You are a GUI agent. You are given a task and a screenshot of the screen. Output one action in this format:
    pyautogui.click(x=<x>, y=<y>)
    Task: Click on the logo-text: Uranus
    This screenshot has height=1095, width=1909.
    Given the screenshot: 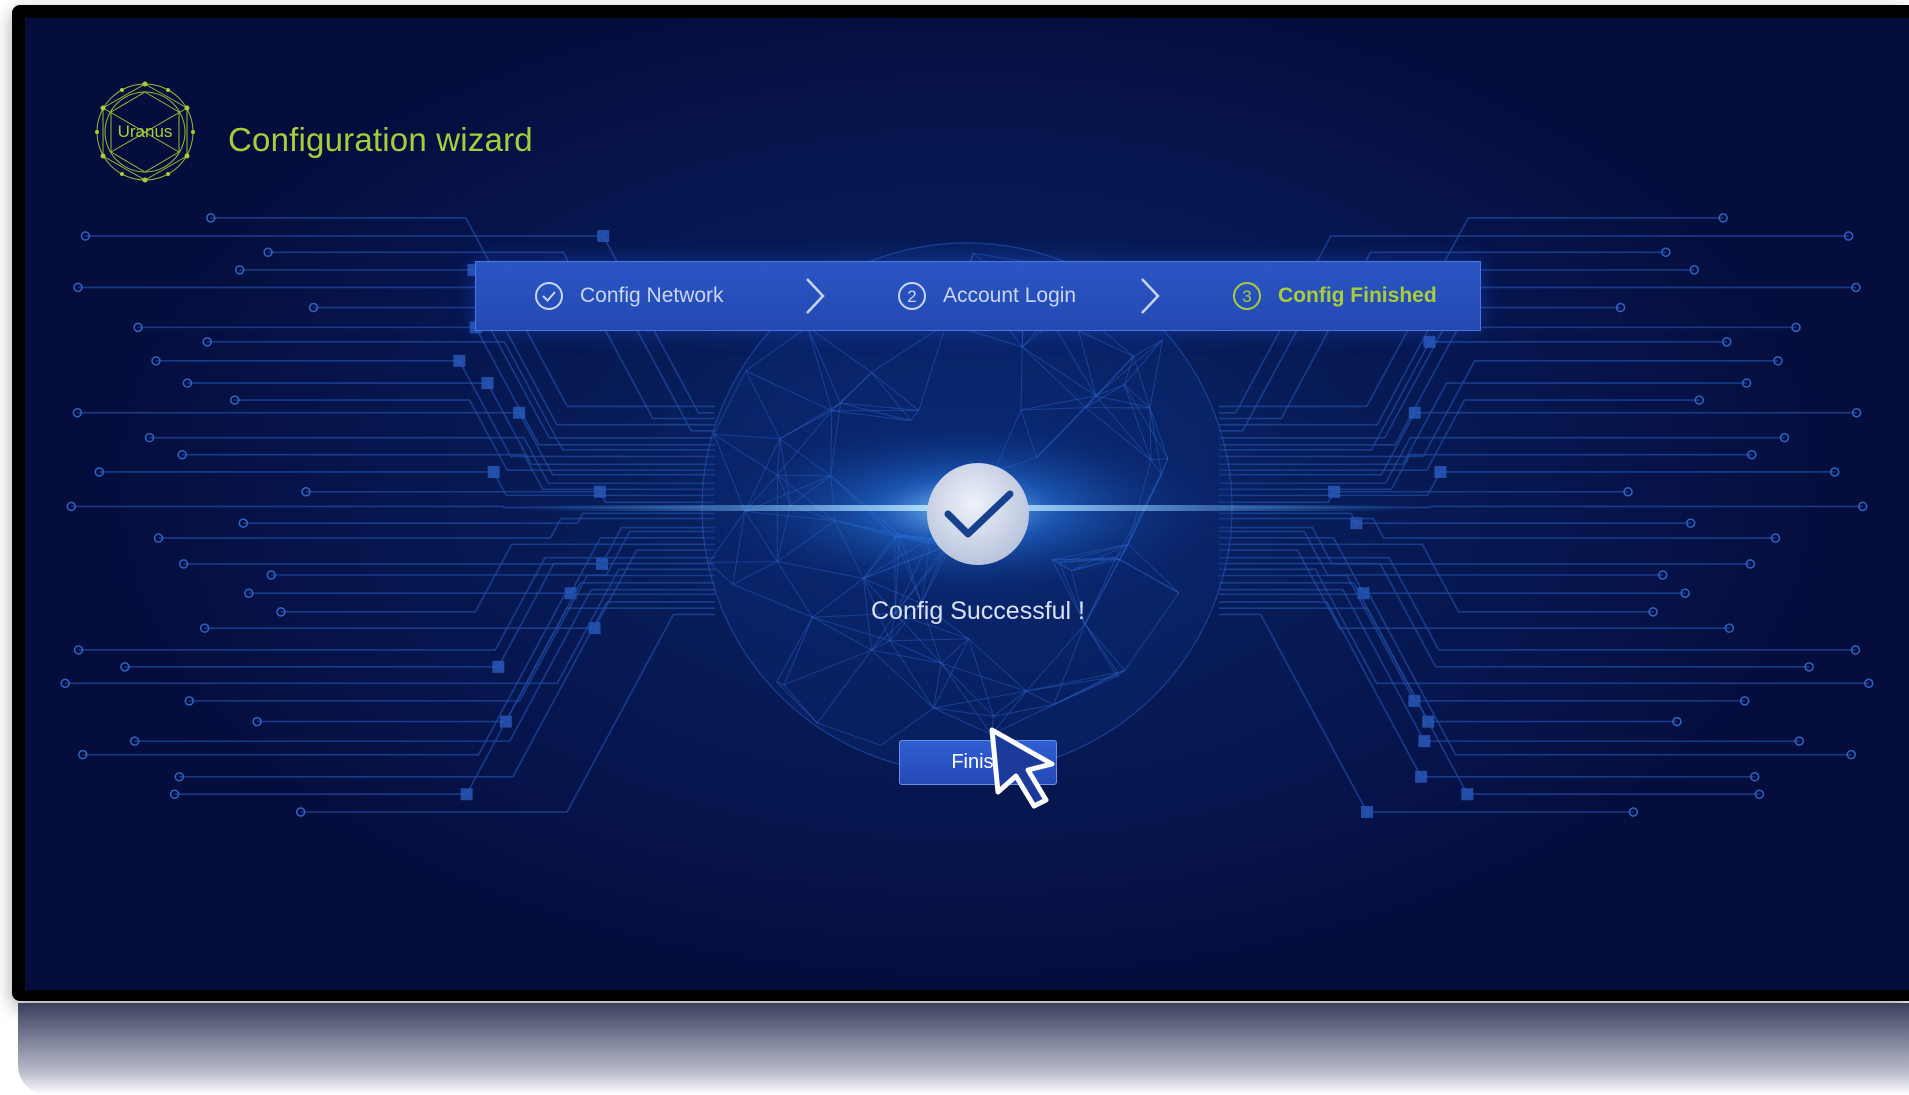 What is the action you would take?
    pyautogui.click(x=145, y=131)
    